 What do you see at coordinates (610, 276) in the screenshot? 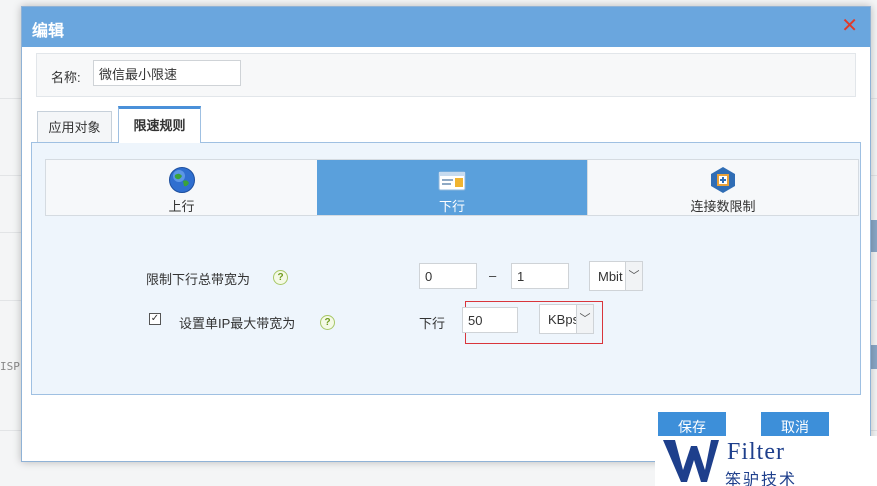
I see `total-bandwidth-unit-value: Mbit` at bounding box center [610, 276].